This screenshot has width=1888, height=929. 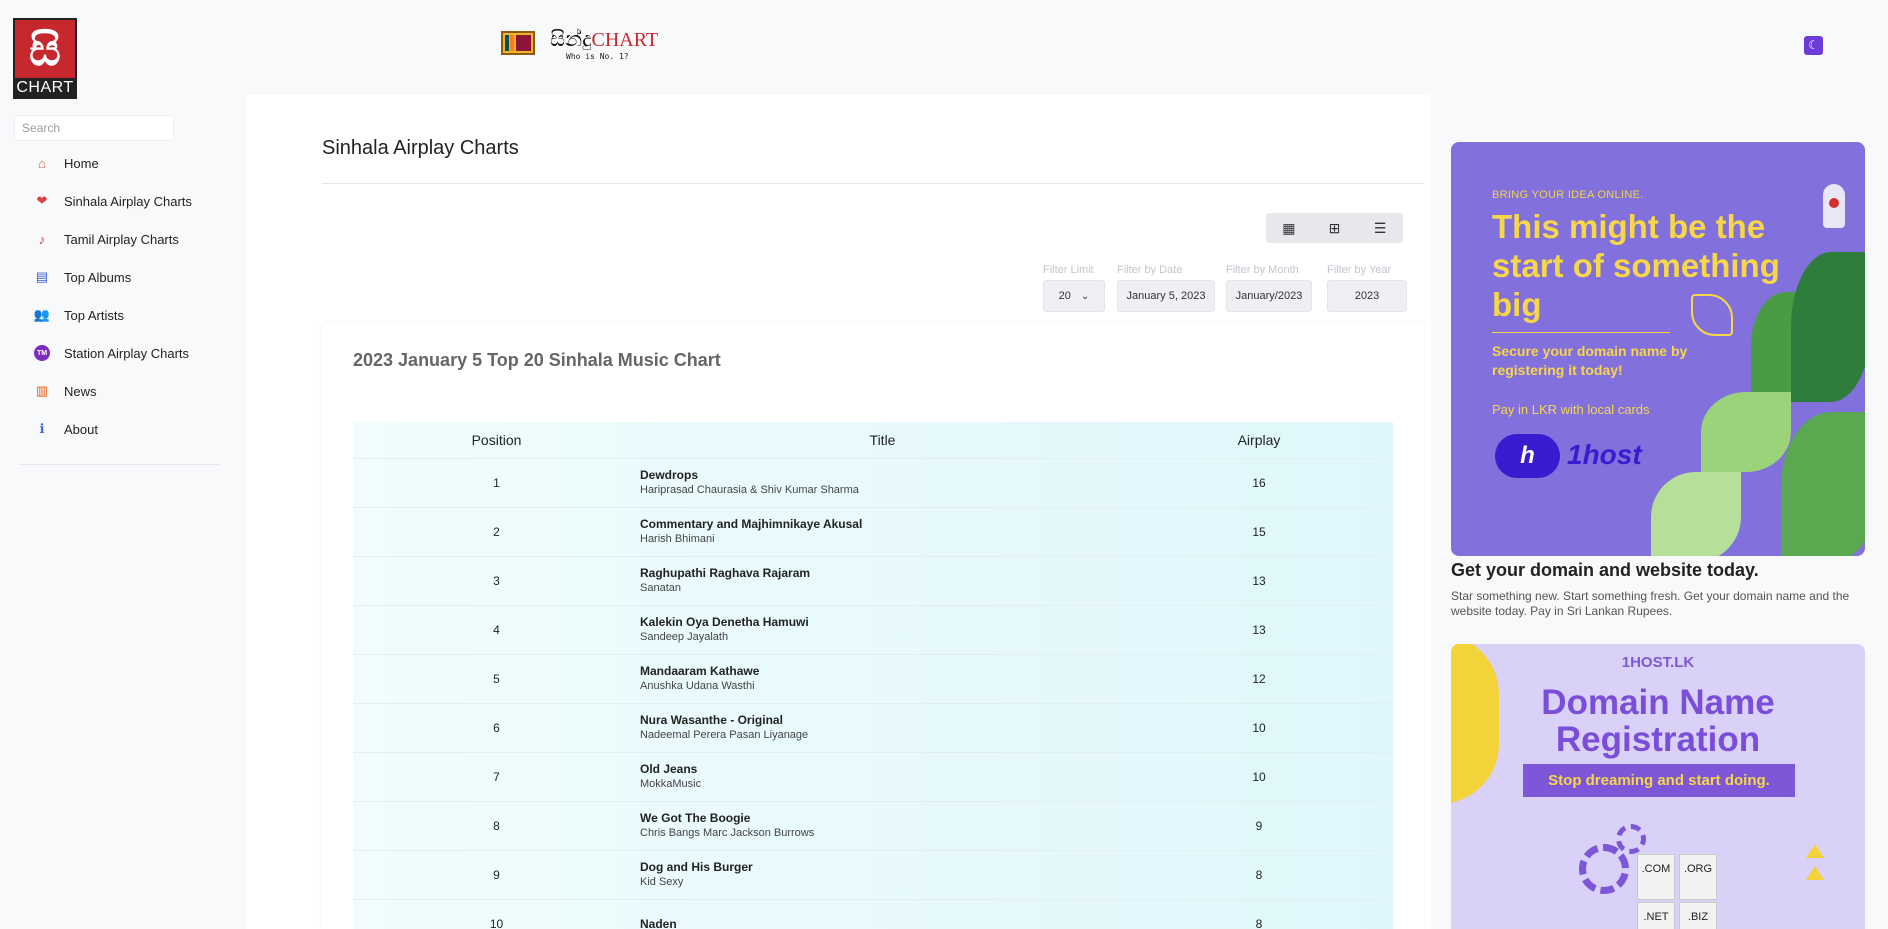 What do you see at coordinates (496, 875) in the screenshot?
I see `position-cell: 9` at bounding box center [496, 875].